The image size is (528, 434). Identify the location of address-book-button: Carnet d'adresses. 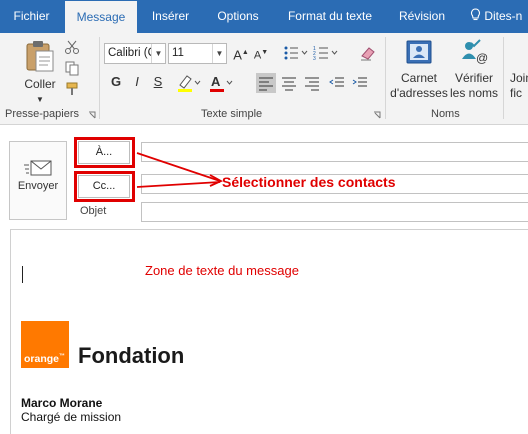
(419, 71).